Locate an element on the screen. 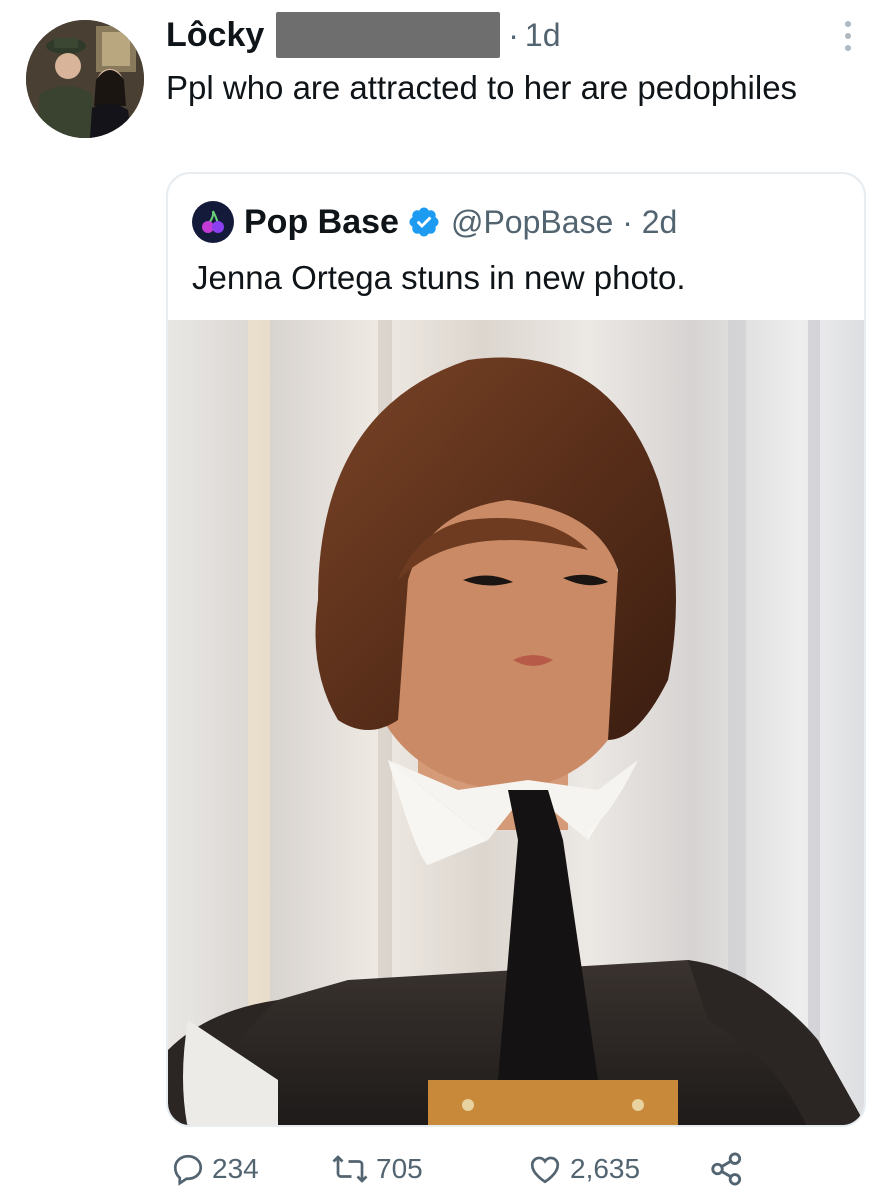 Image resolution: width=891 pixels, height=1200 pixels. retweet-count: 705 is located at coordinates (399, 1168).